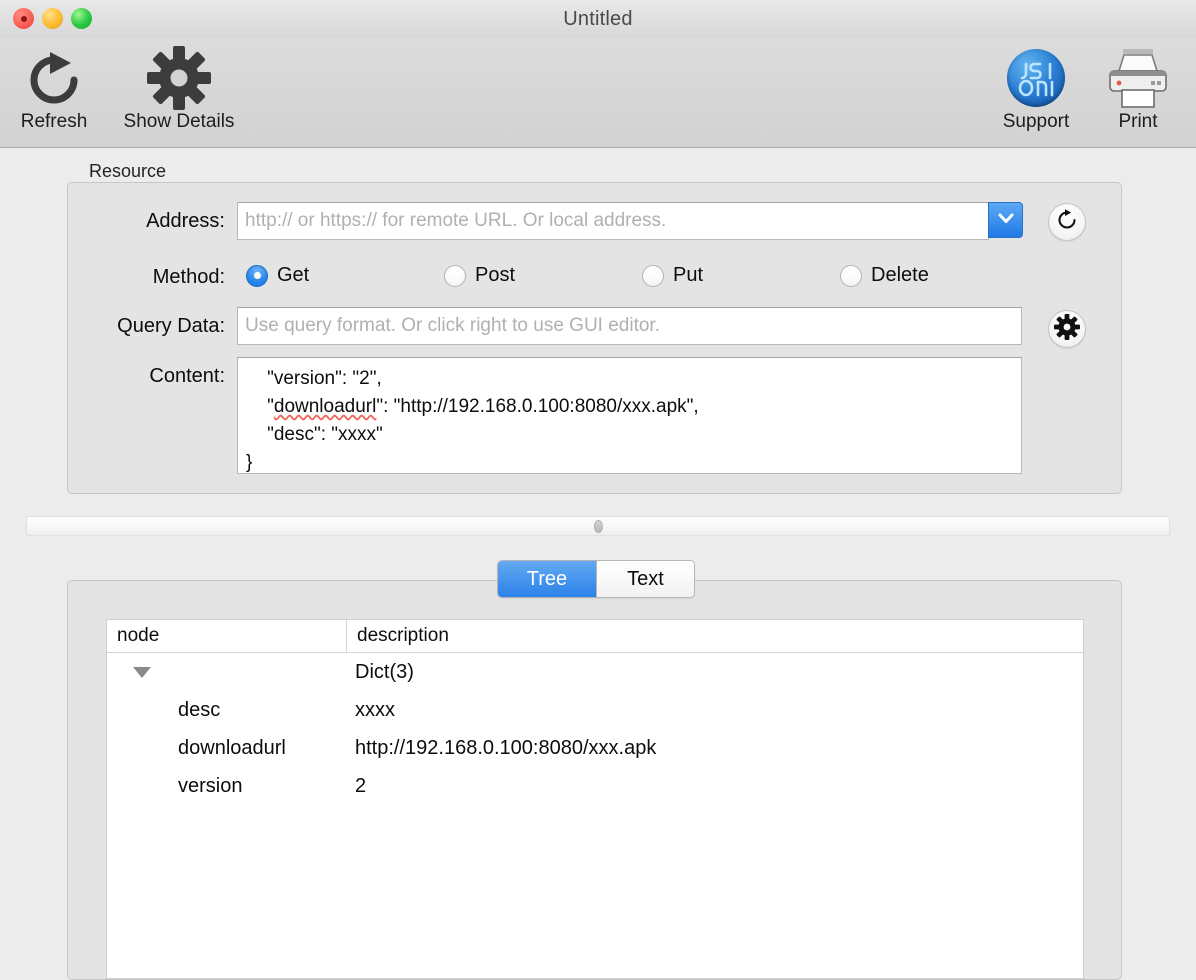  I want to click on method-radio-delete-label: Delete, so click(900, 275).